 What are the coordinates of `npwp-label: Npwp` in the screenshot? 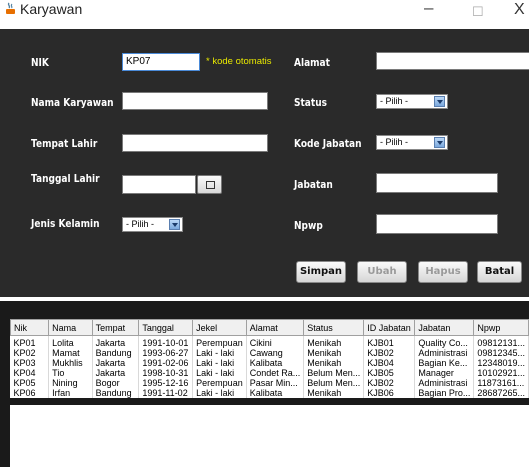 It's located at (308, 225).